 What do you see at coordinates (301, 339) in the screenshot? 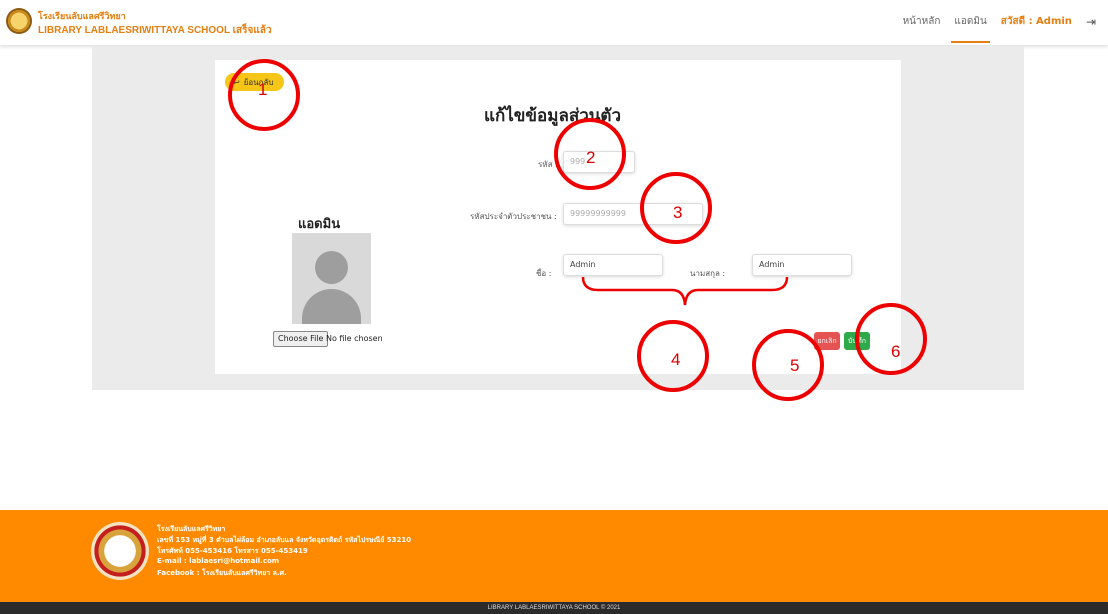
I see `choose-file-button: Choose File` at bounding box center [301, 339].